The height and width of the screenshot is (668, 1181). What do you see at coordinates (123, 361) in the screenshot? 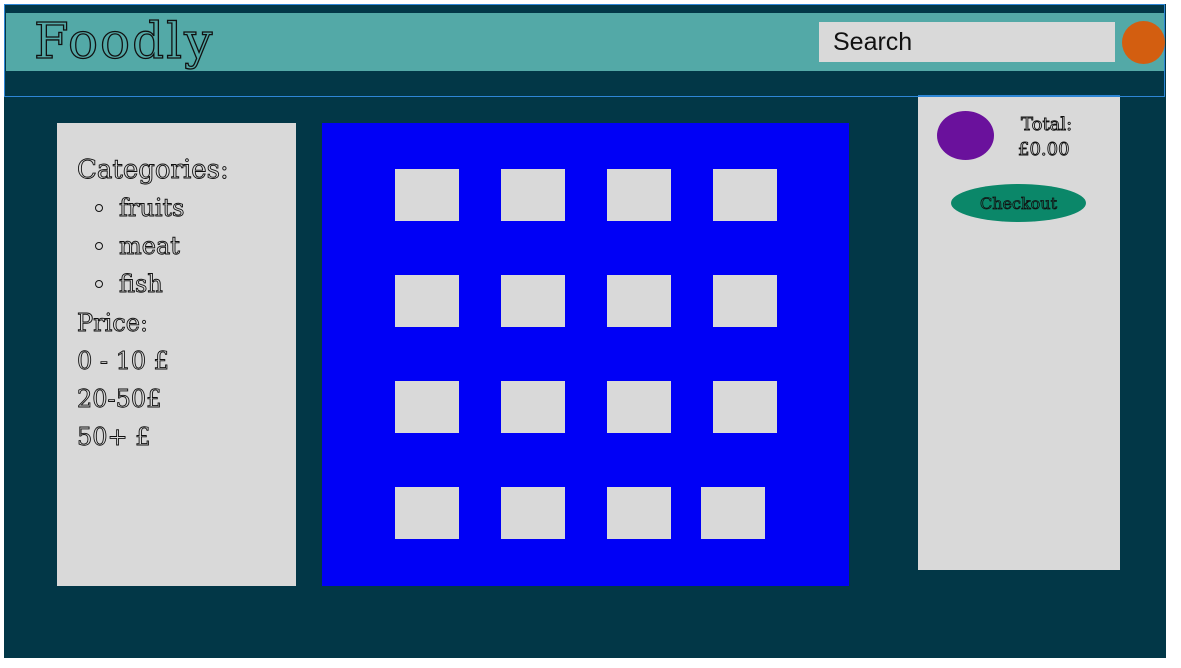
I see `price-range-0-10: 0 - 10 £` at bounding box center [123, 361].